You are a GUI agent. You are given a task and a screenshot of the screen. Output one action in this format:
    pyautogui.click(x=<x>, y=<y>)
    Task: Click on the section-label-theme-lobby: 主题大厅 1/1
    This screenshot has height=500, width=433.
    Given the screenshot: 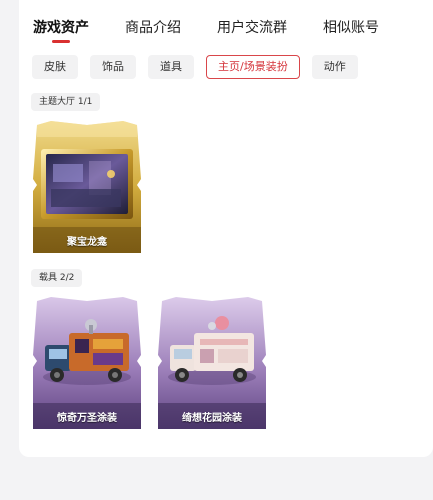 What is the action you would take?
    pyautogui.click(x=66, y=102)
    